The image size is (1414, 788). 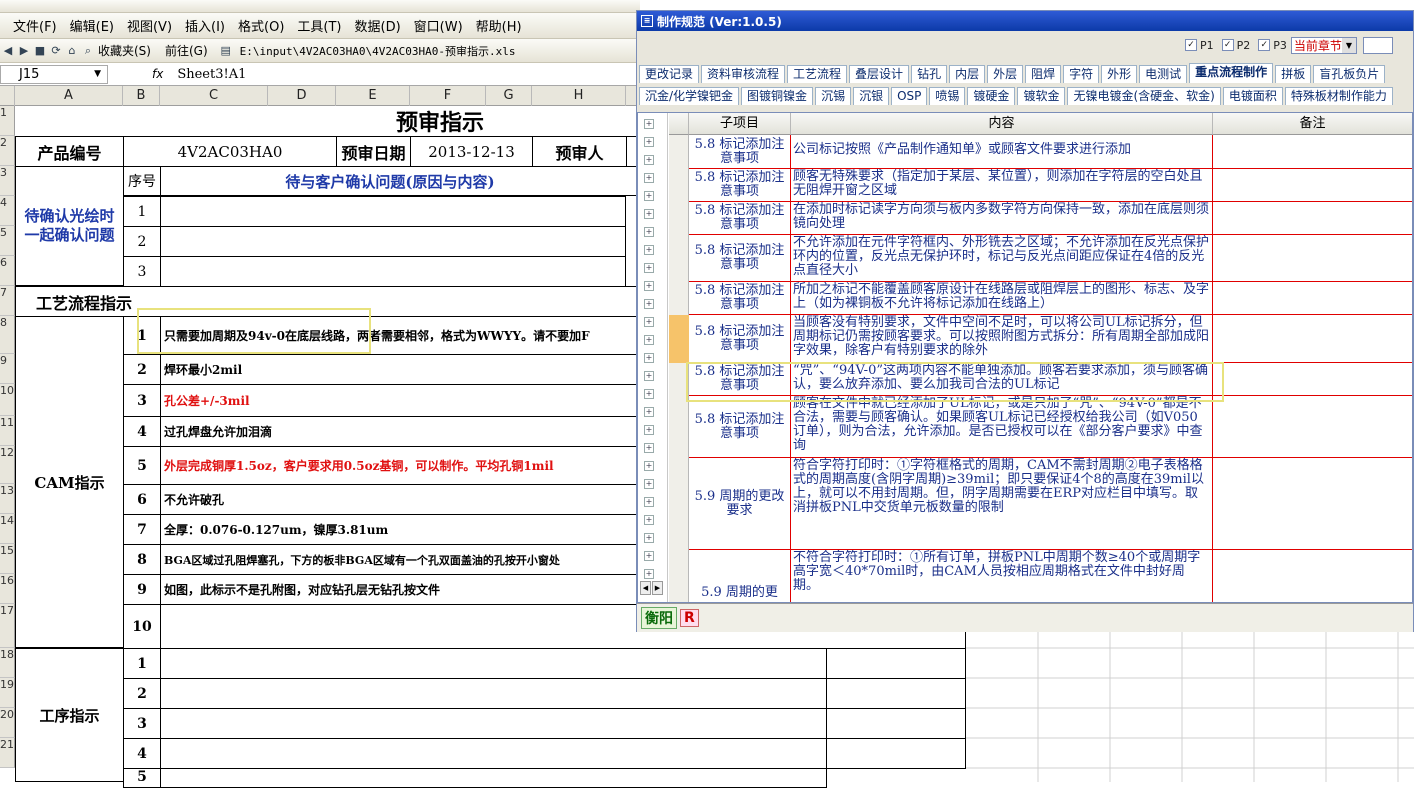 I want to click on col-header-c: C, so click(x=214, y=96).